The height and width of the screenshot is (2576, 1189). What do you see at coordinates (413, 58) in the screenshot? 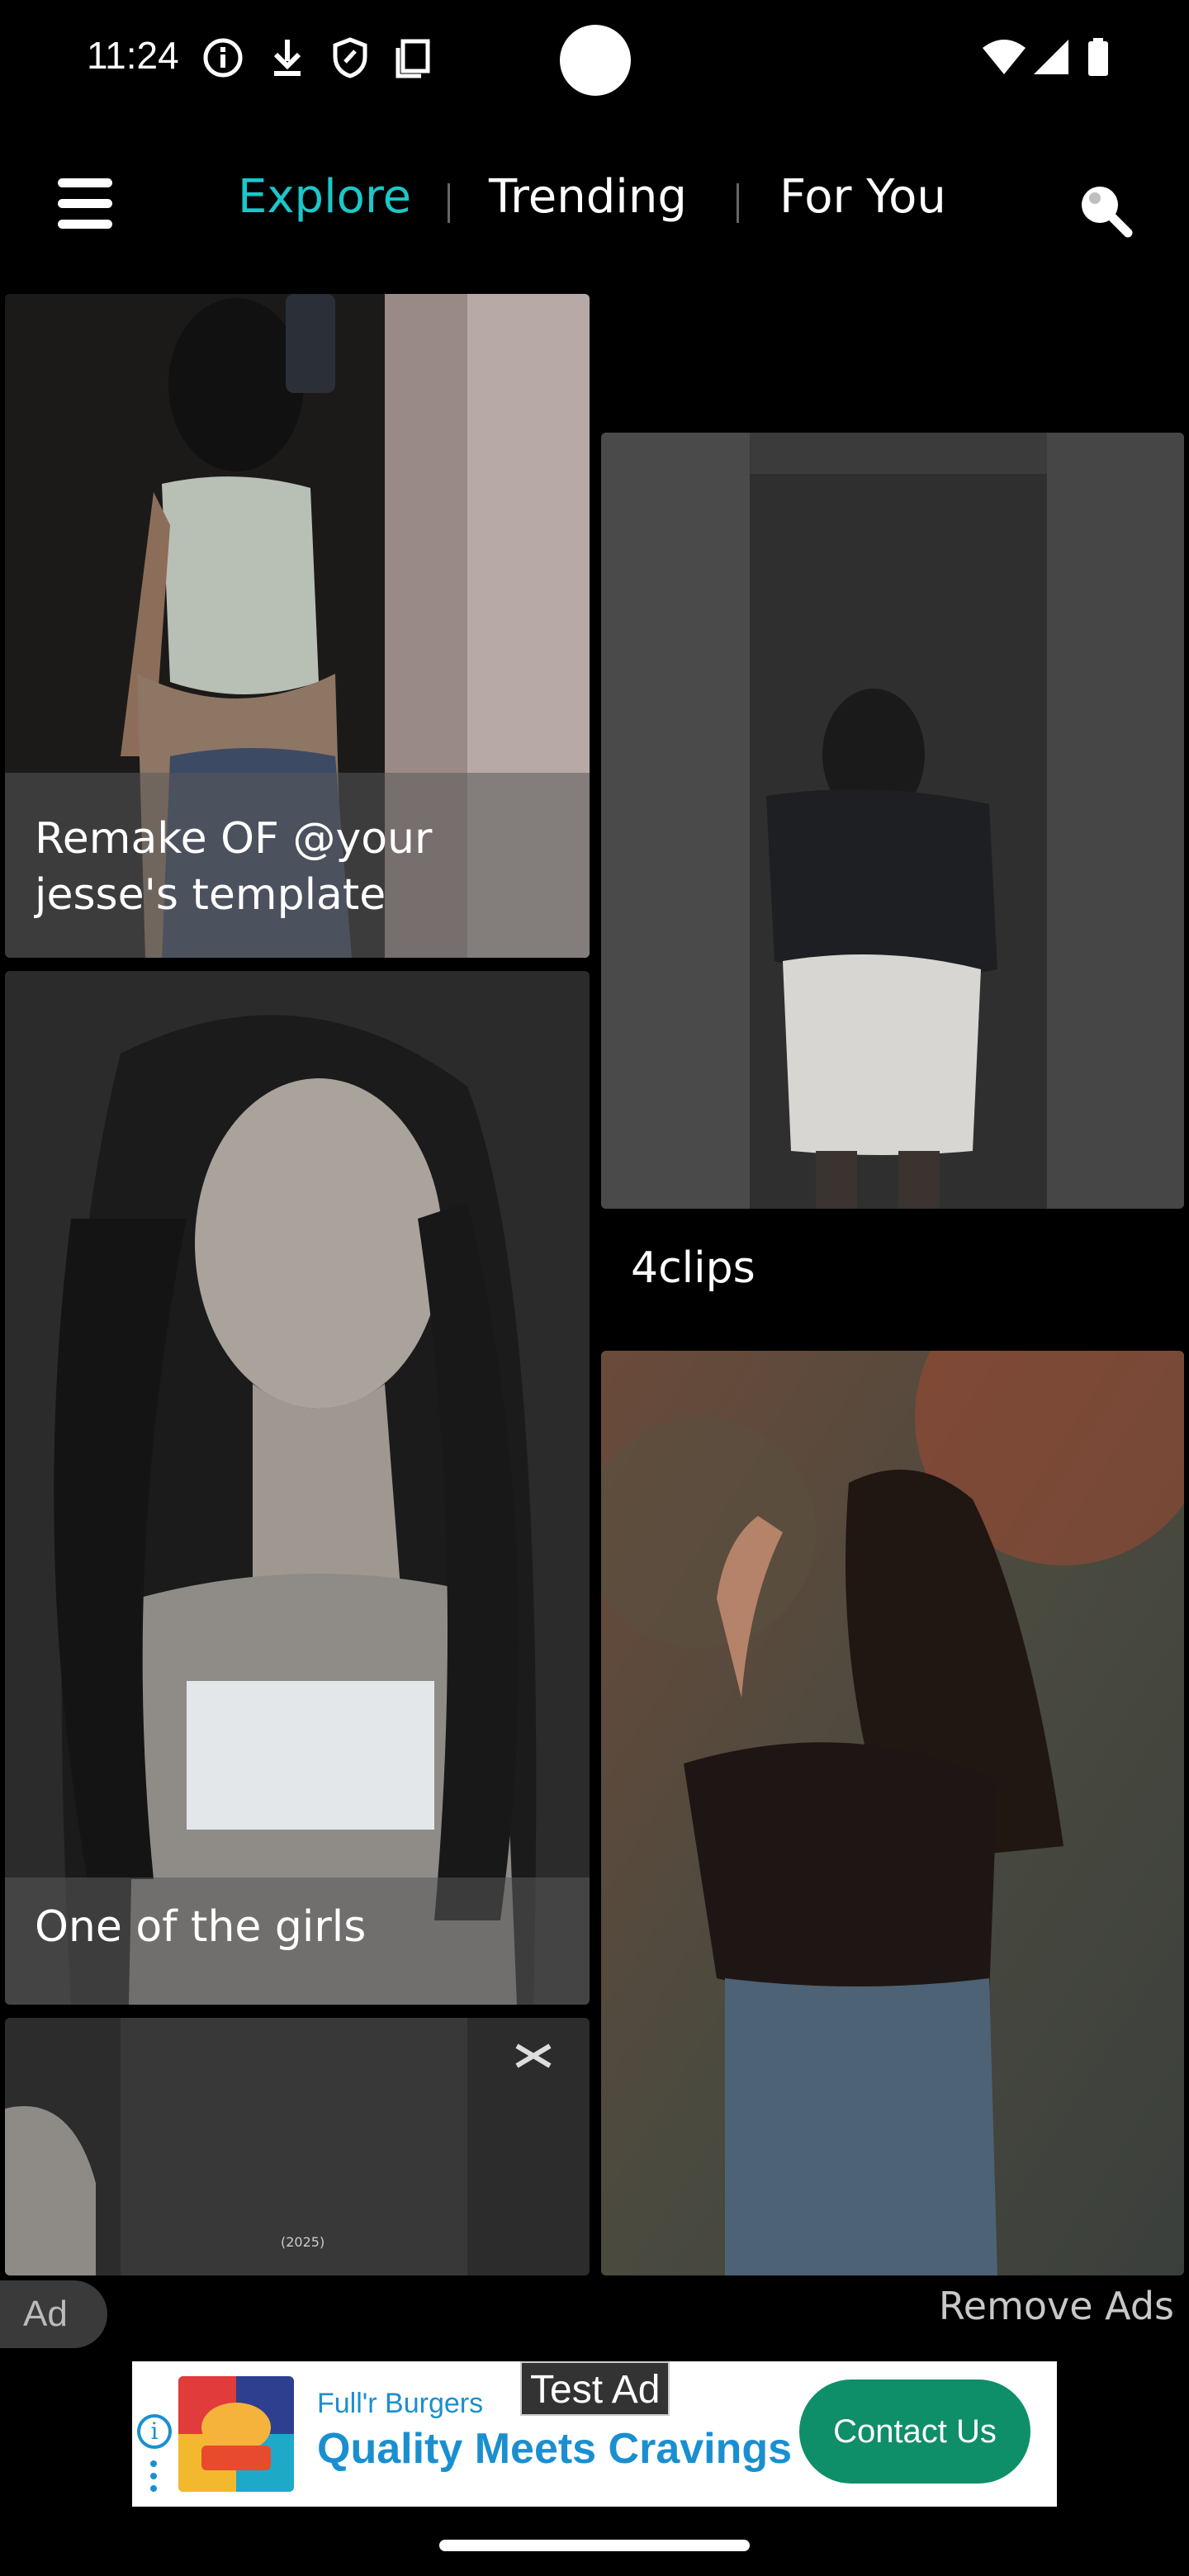
I see `clipboard-icon` at bounding box center [413, 58].